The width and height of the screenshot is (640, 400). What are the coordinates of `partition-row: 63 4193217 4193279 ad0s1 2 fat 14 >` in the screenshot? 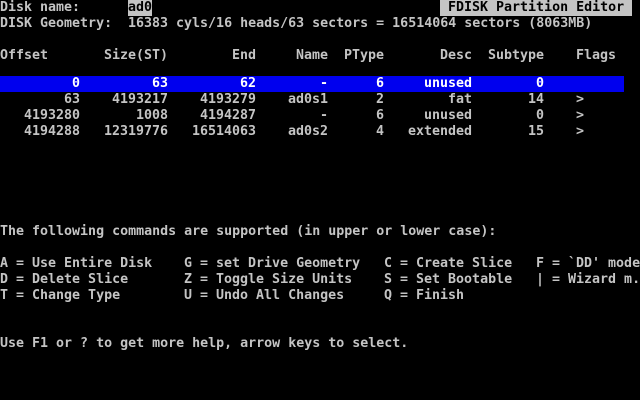 It's located at (320, 100).